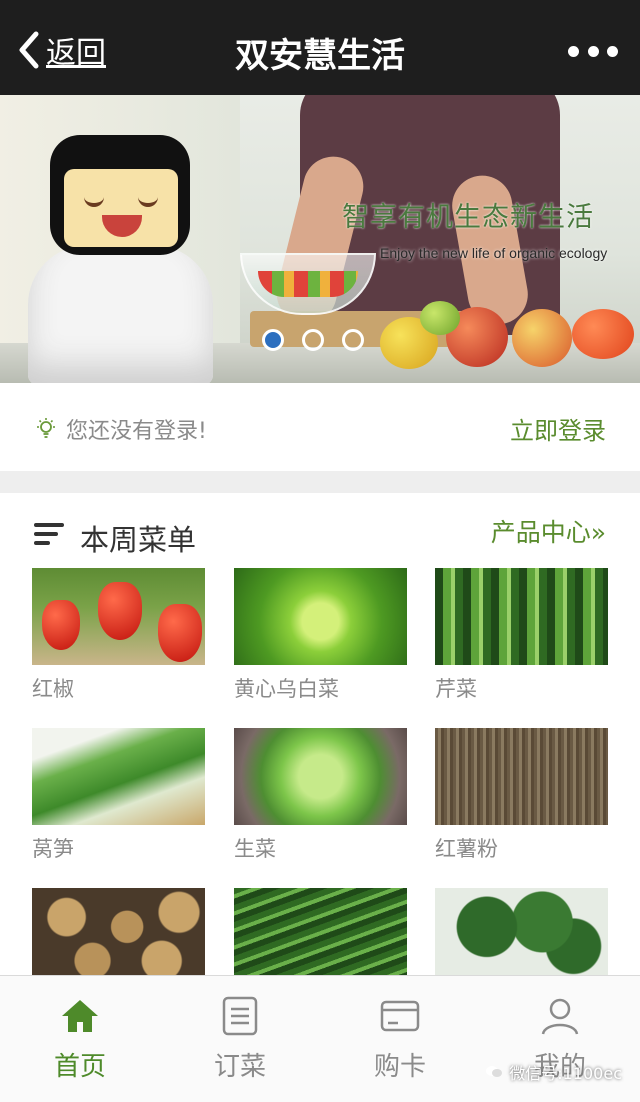  What do you see at coordinates (565, 1073) in the screenshot?
I see `watermark-text: 微信号:1100ec` at bounding box center [565, 1073].